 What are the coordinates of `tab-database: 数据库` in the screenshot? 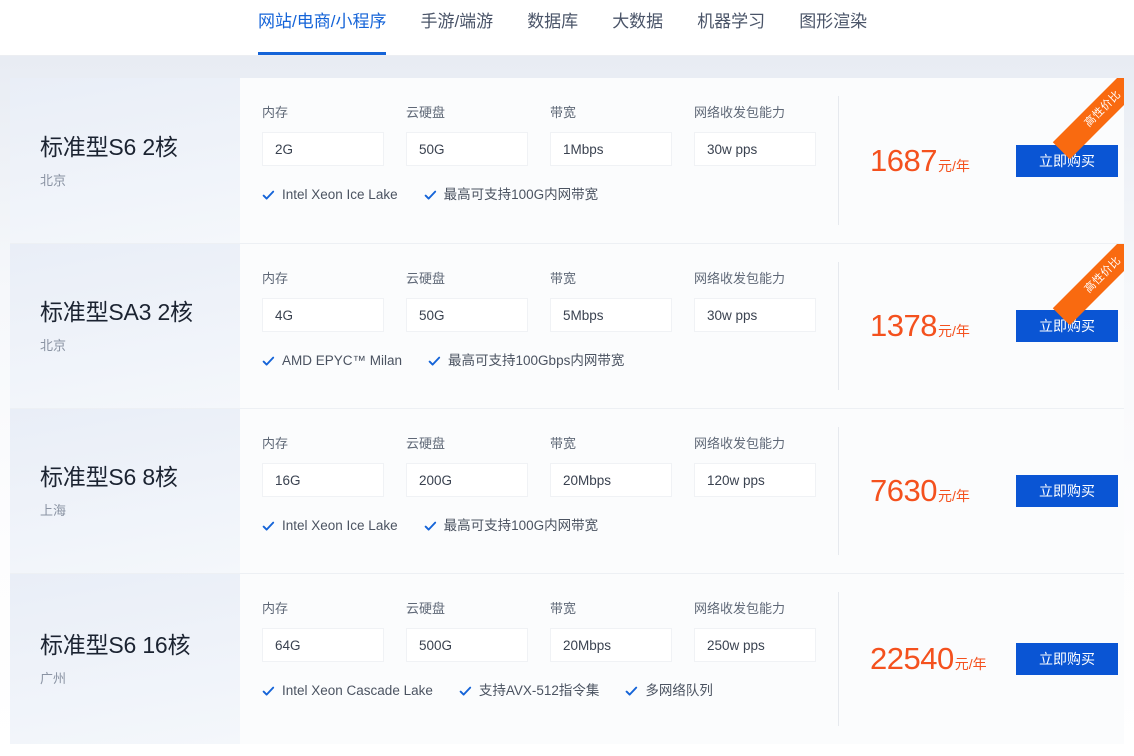 It's located at (552, 27).